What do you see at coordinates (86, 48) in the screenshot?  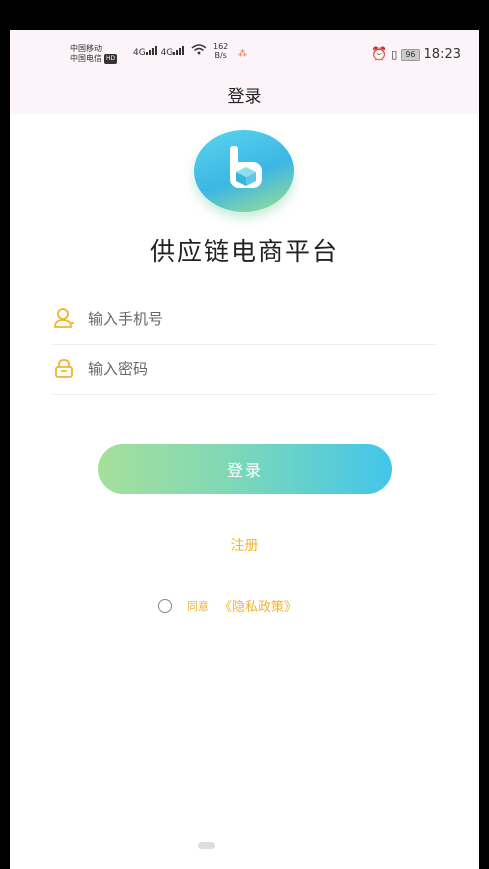 I see `carrier-1: 中国移动` at bounding box center [86, 48].